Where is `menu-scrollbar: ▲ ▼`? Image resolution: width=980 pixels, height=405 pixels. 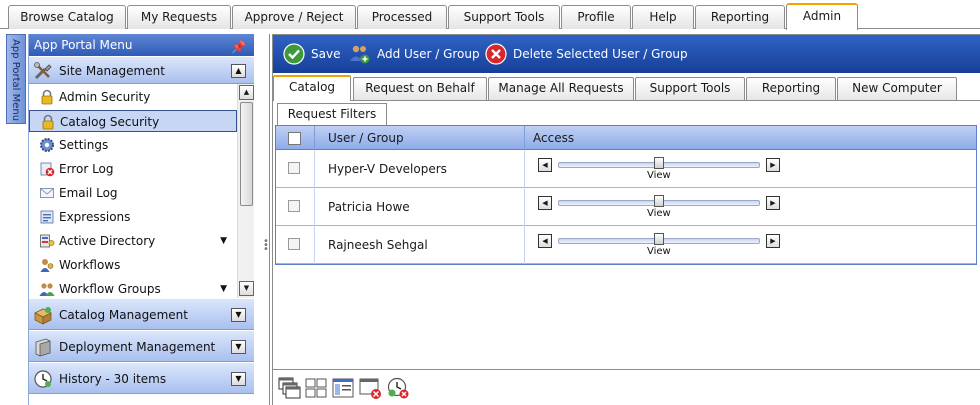
menu-scrollbar: ▲ ▼ is located at coordinates (245, 191).